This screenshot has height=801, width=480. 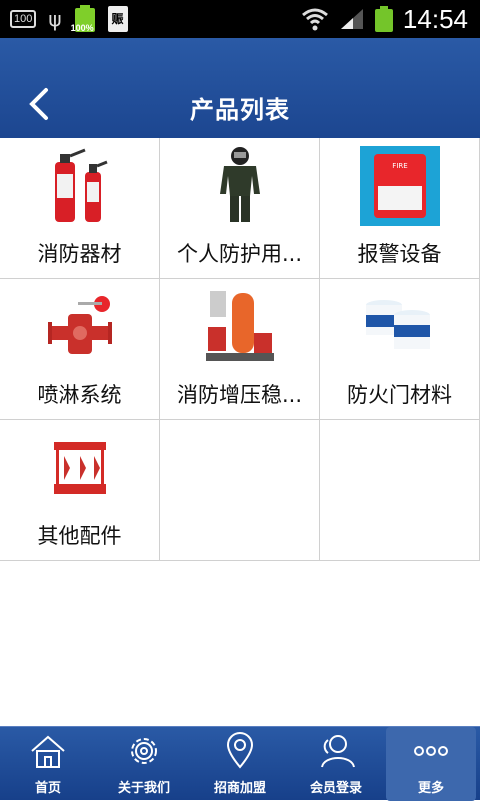 I want to click on nav-franchise: 招商加盟, so click(x=240, y=764).